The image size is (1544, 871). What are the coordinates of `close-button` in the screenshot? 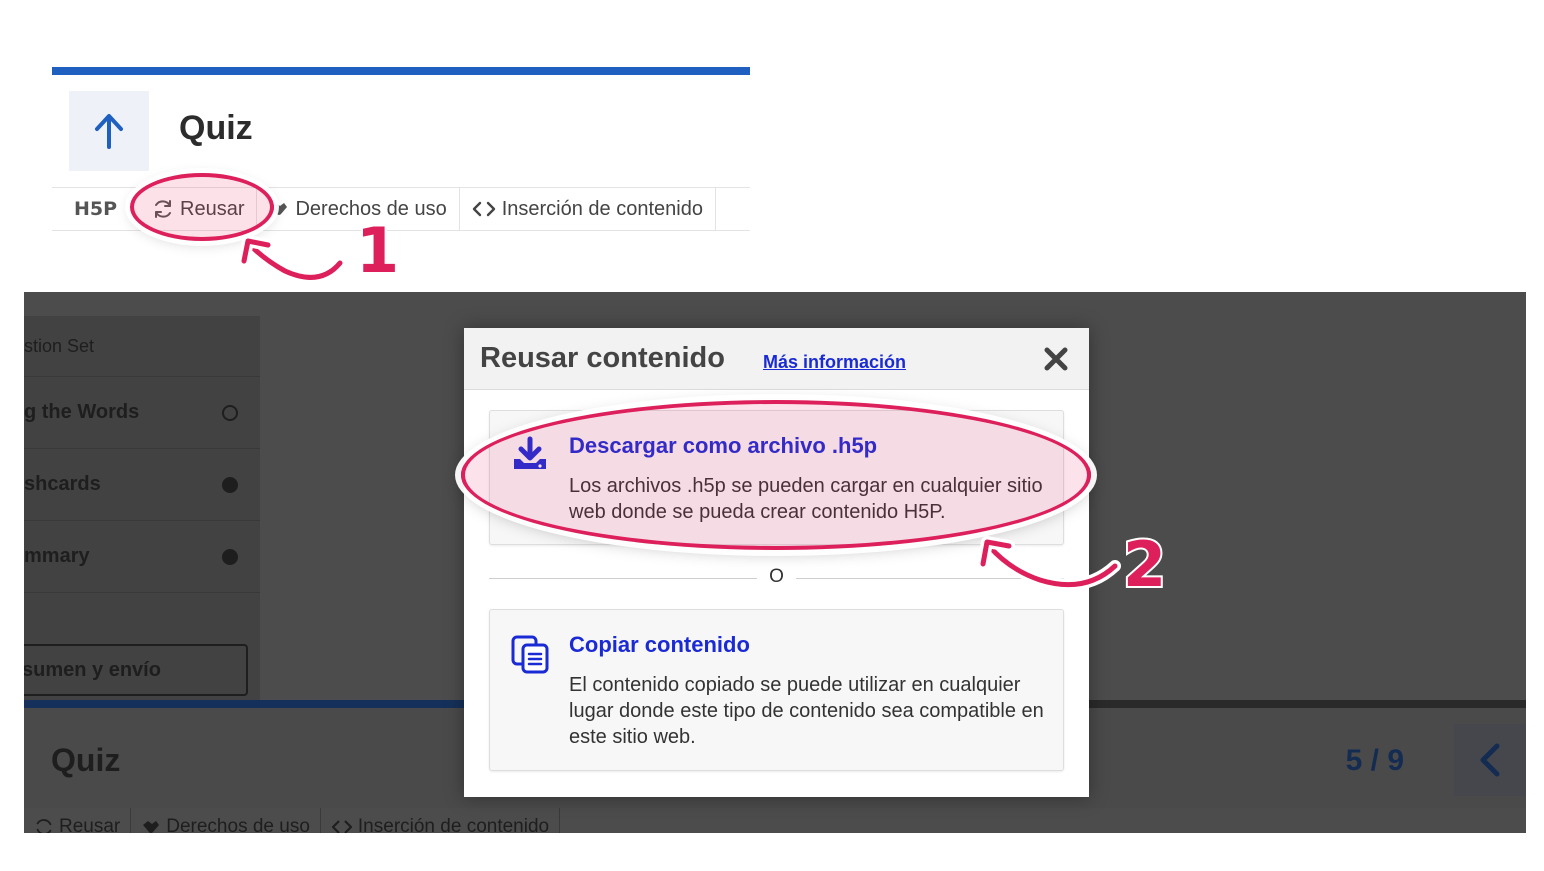 It's located at (1056, 359).